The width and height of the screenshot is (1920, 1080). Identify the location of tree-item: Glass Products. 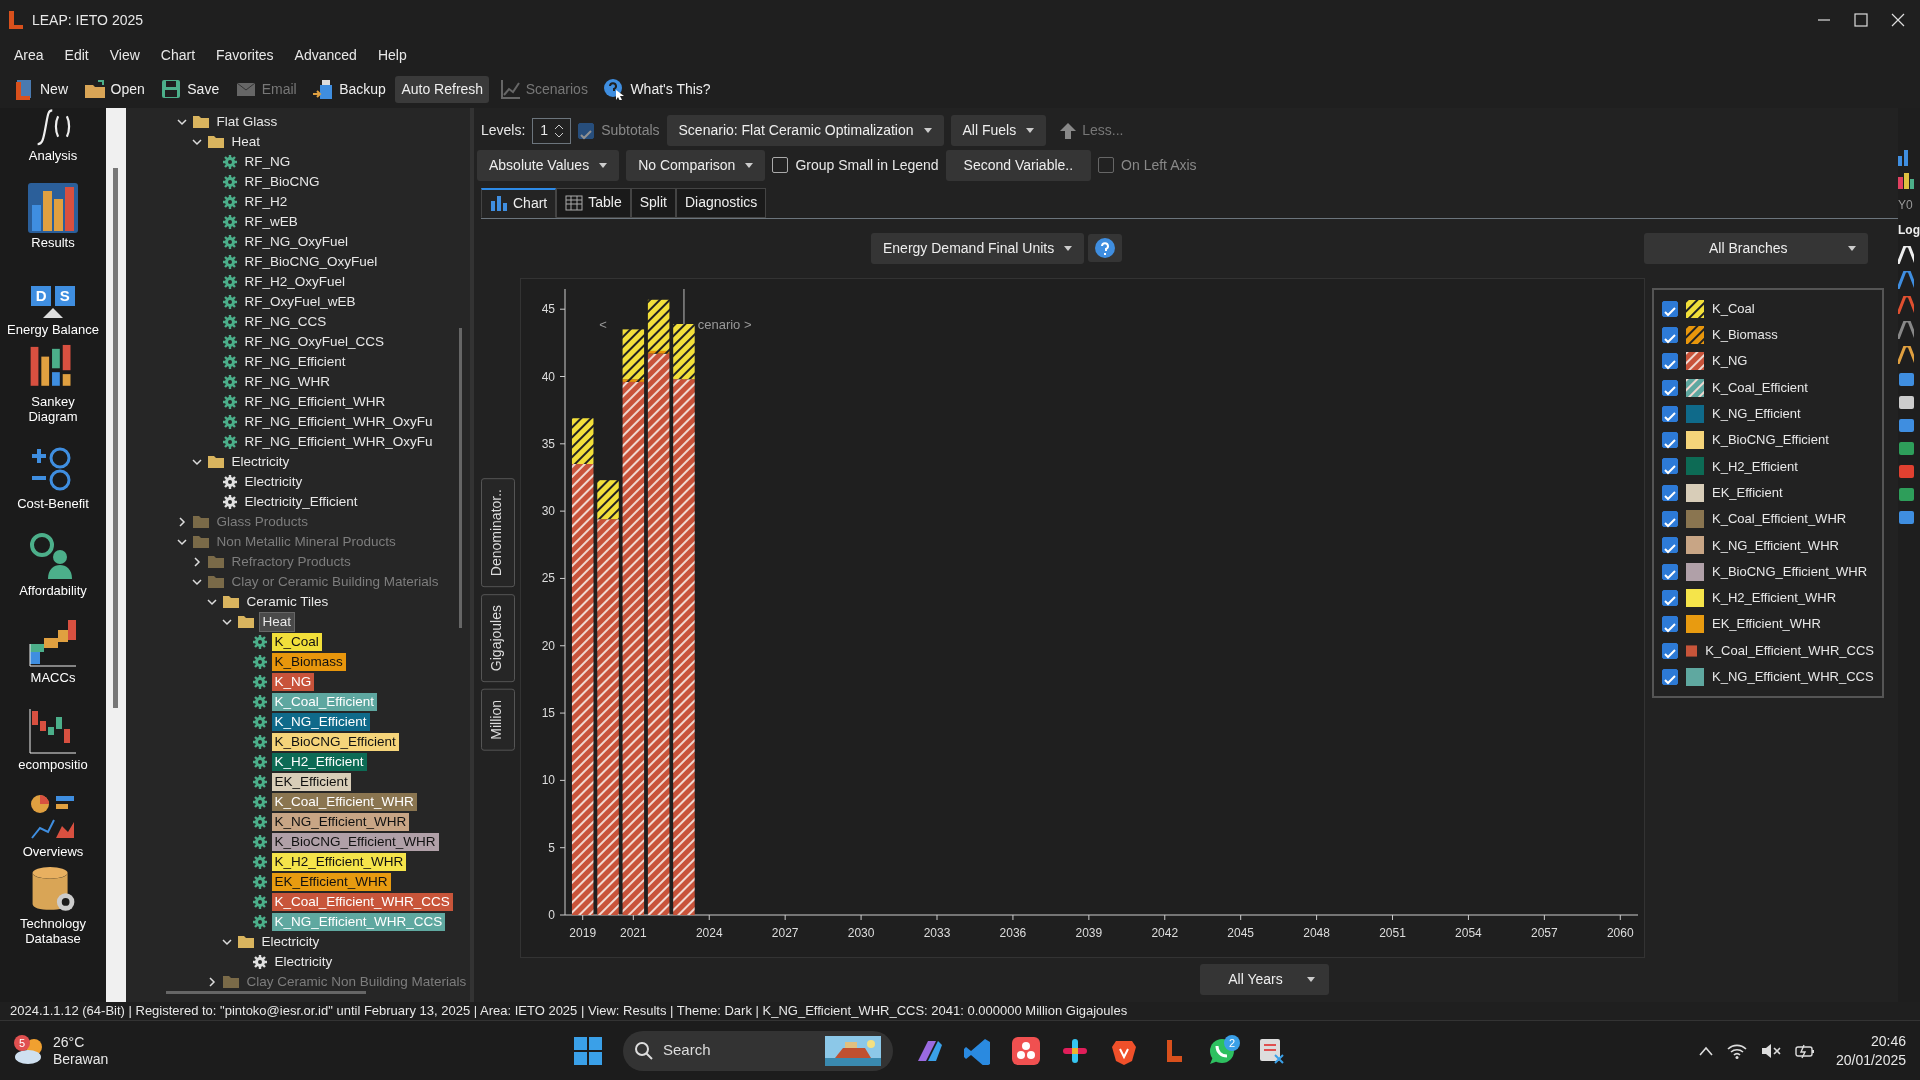
(262, 521).